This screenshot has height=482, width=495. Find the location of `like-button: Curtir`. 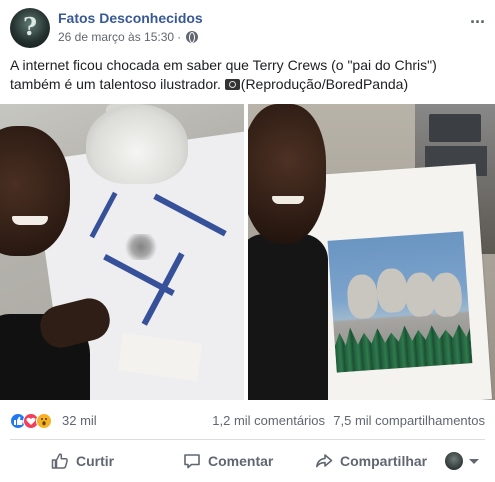

like-button: Curtir is located at coordinates (82, 461).